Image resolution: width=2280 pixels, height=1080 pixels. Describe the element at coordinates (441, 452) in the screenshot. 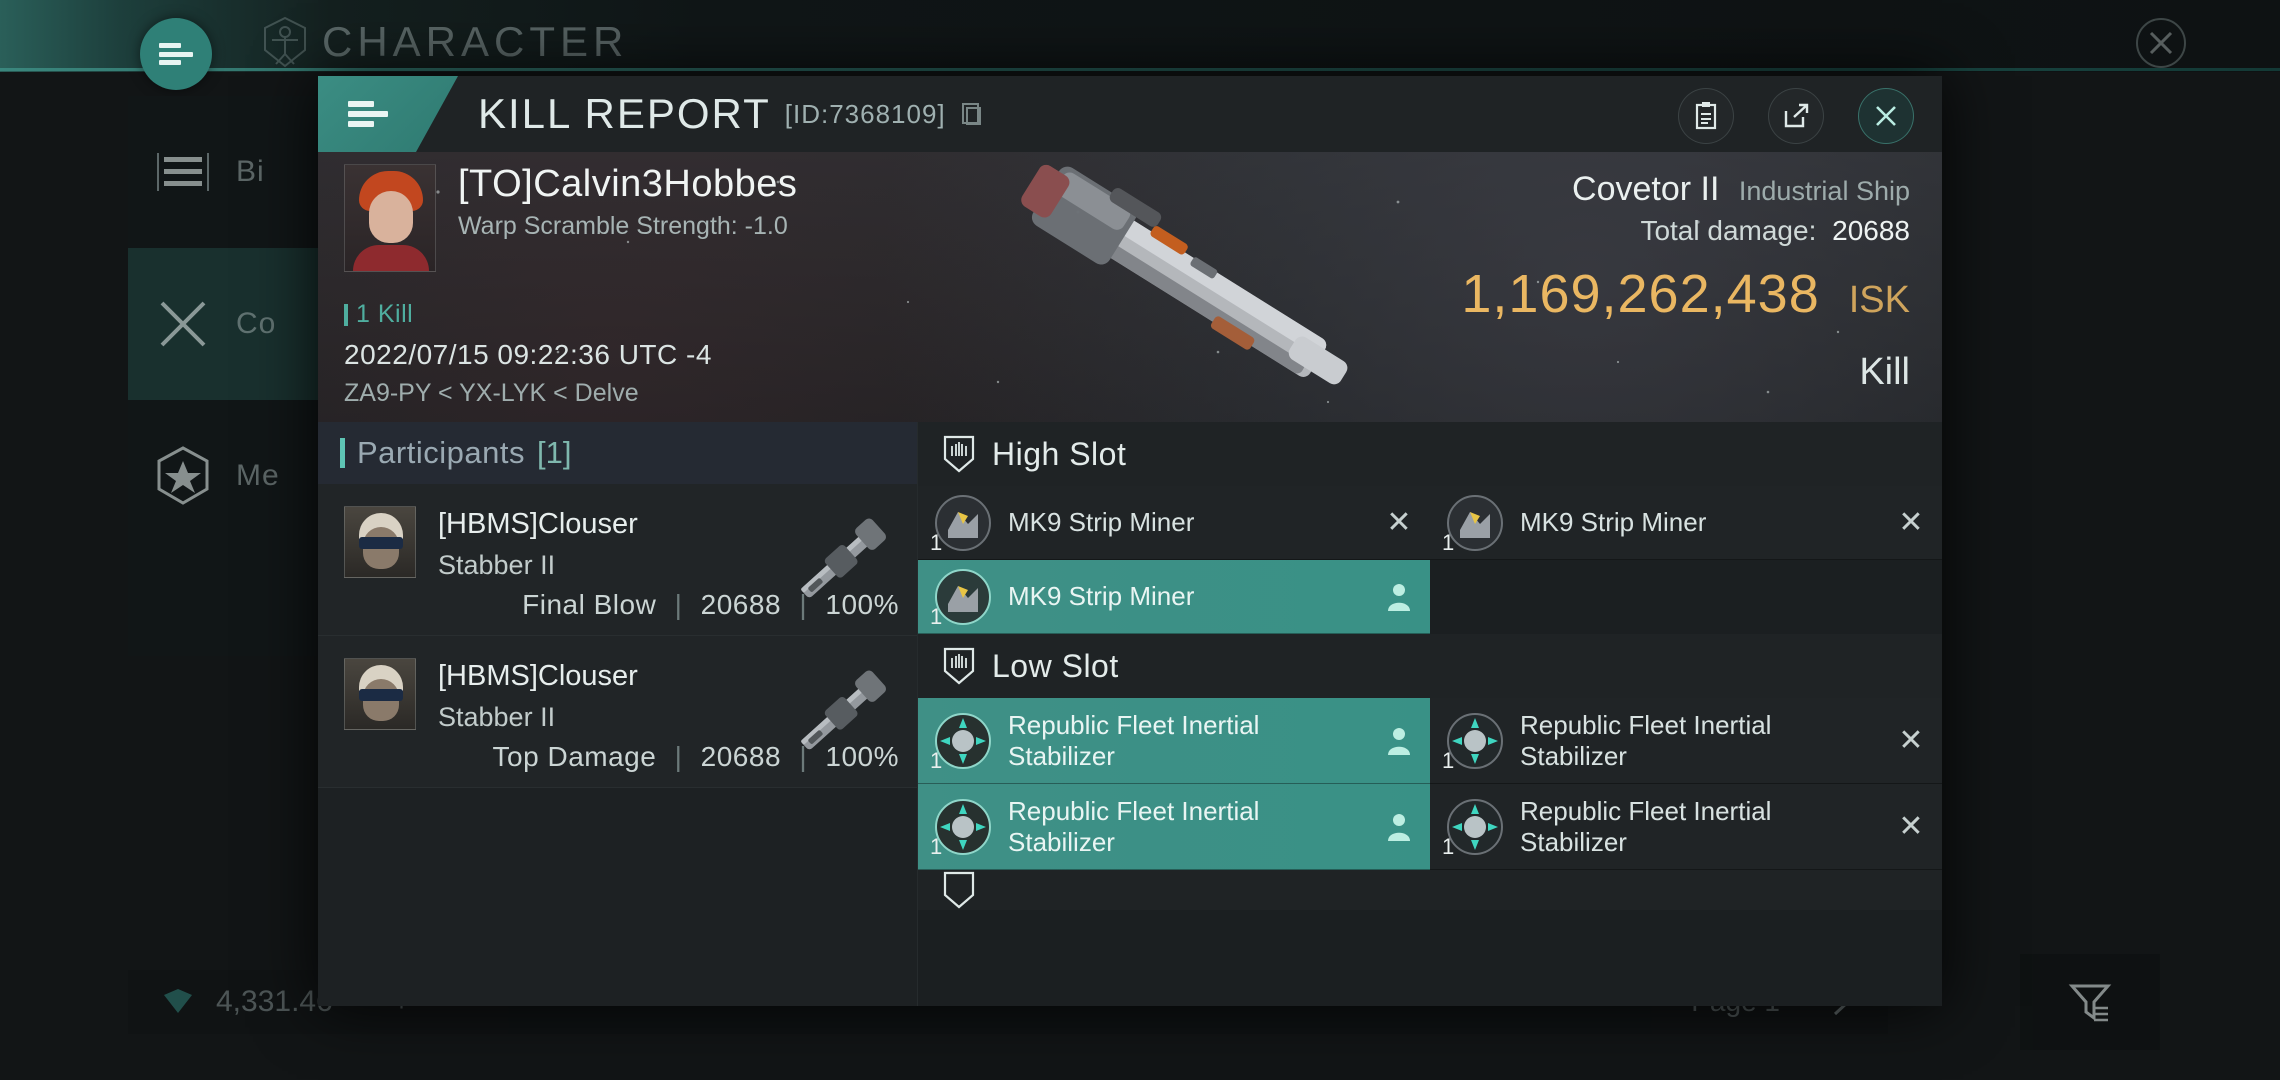

I see `participants-title: Participants` at that location.